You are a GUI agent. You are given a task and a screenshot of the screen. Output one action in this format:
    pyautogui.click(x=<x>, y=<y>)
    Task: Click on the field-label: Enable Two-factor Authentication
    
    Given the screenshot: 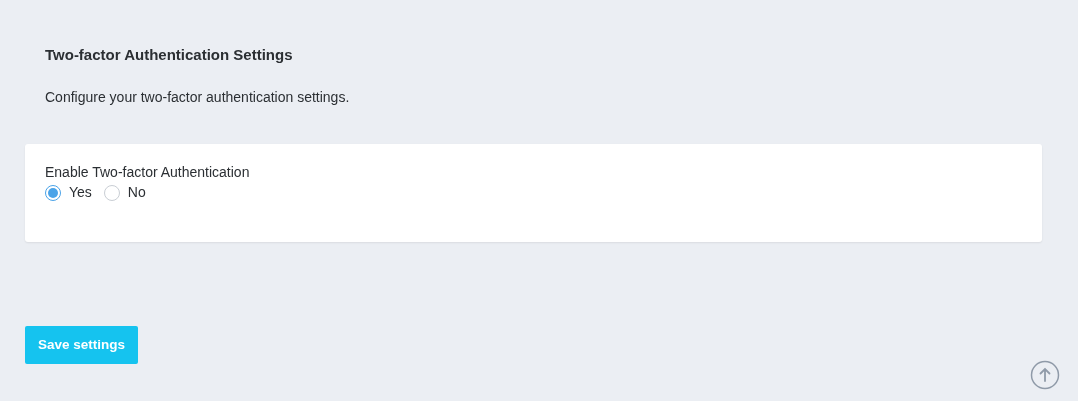 What is the action you would take?
    pyautogui.click(x=148, y=172)
    